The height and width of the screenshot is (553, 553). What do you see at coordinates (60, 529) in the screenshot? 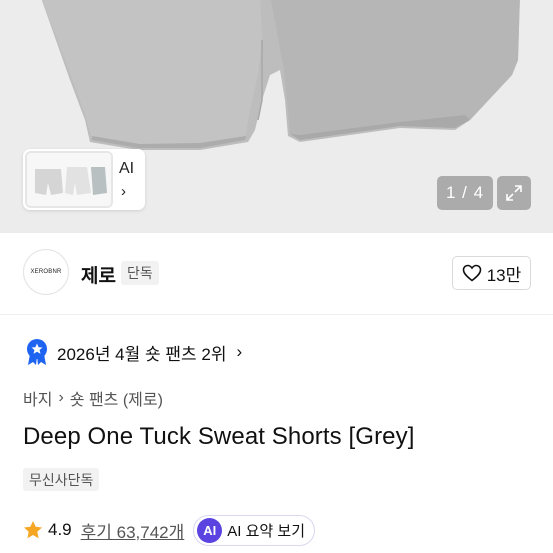
I see `rating-value: 4.9` at bounding box center [60, 529].